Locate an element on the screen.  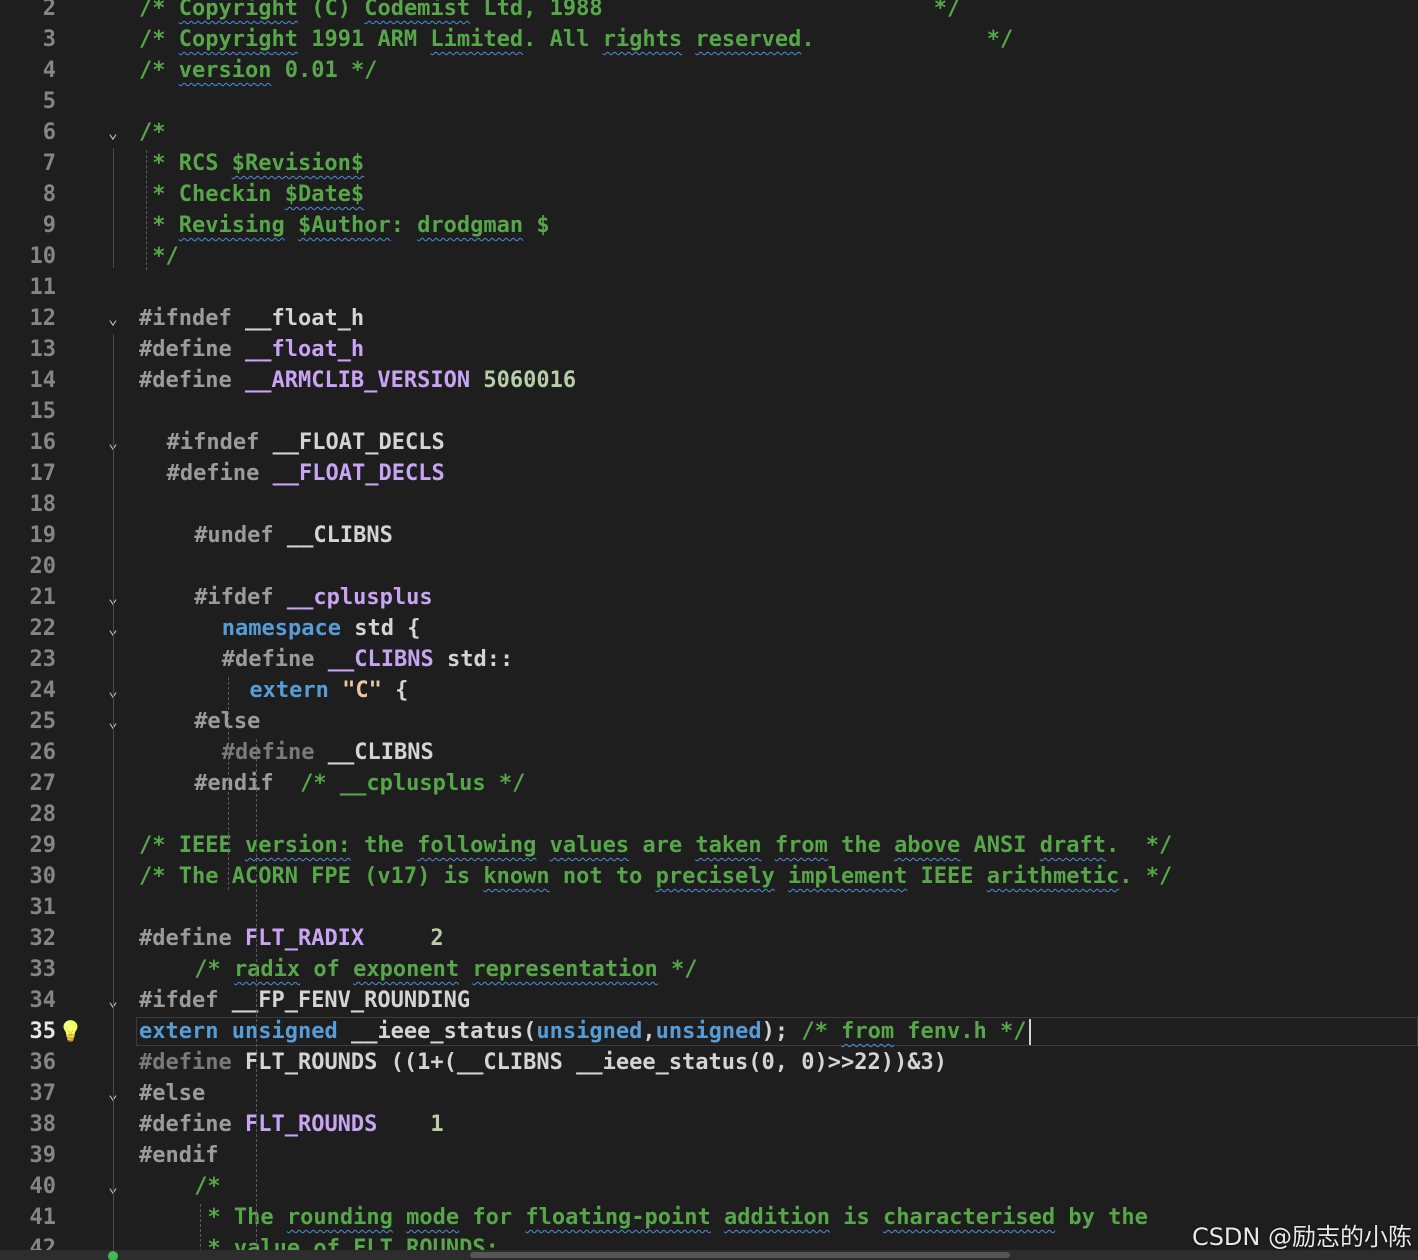
code-text: #define __FLOAT_DECLS is located at coordinates (306, 473).